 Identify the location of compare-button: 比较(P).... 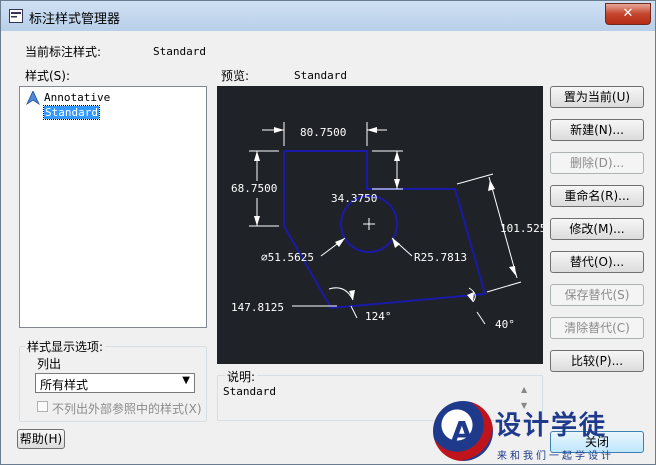
(597, 361).